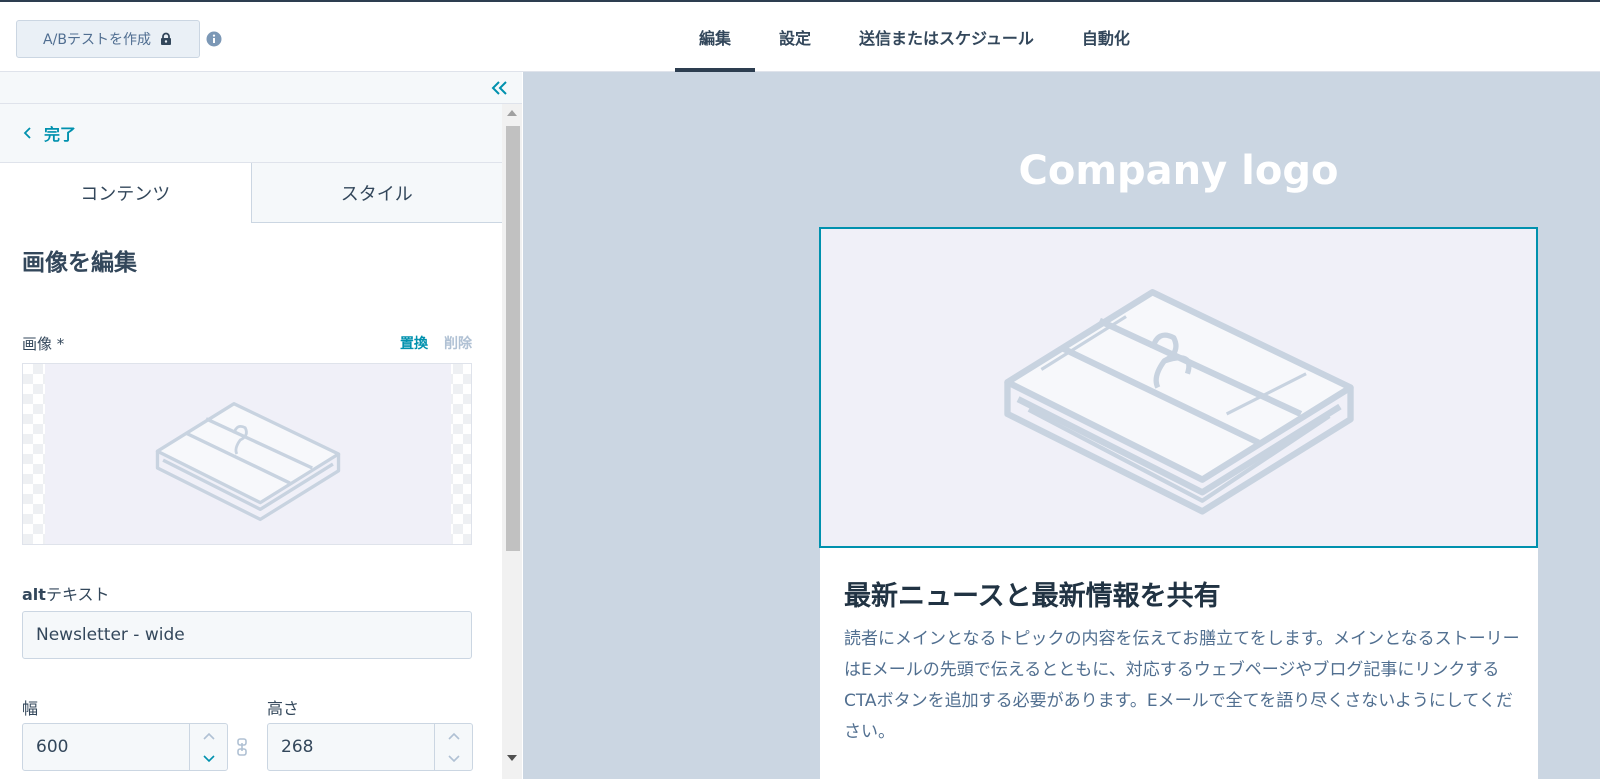 The image size is (1600, 779). I want to click on alt-label-bold: alt, so click(34, 594).